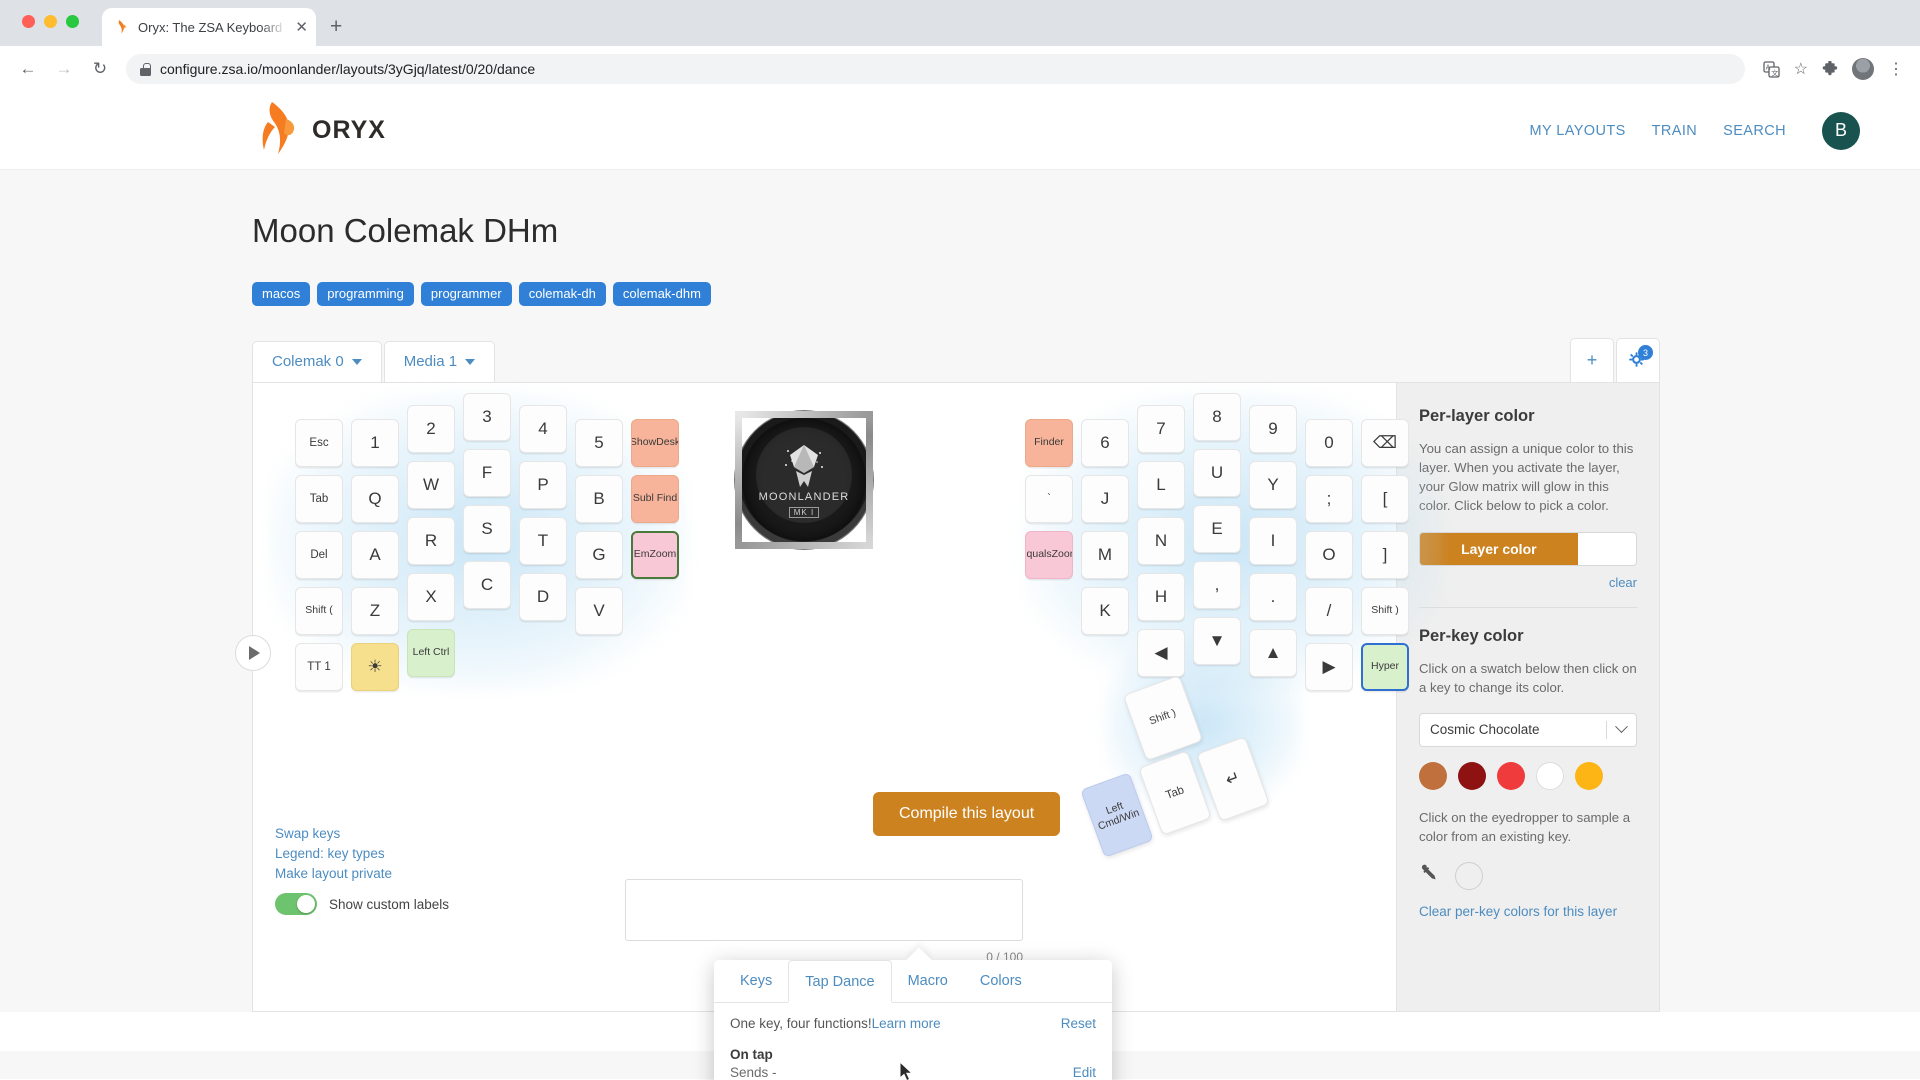 The image size is (1920, 1080). Describe the element at coordinates (1863, 69) in the screenshot. I see `browser-profile-avatar` at that location.